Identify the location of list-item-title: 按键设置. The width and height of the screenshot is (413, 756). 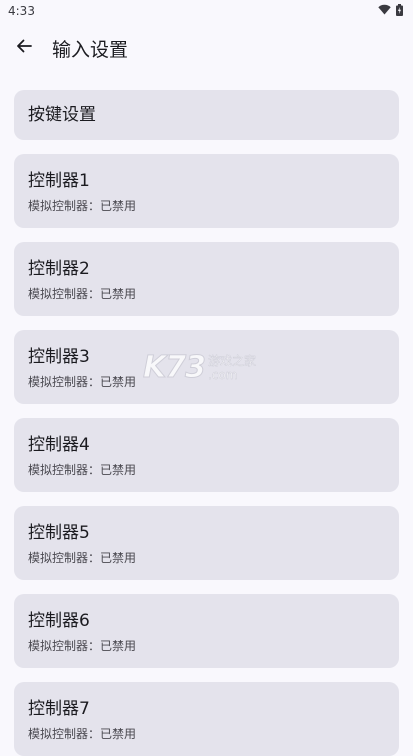
(62, 115).